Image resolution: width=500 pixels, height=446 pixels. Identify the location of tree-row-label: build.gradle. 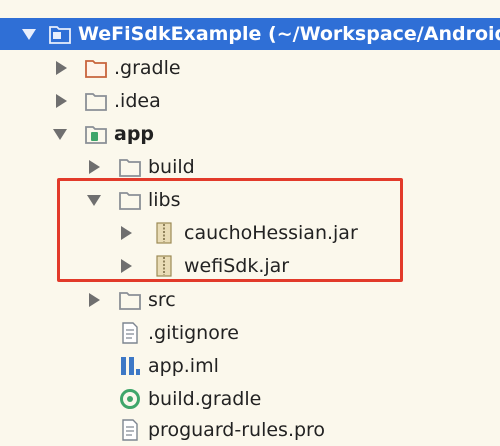
(205, 399).